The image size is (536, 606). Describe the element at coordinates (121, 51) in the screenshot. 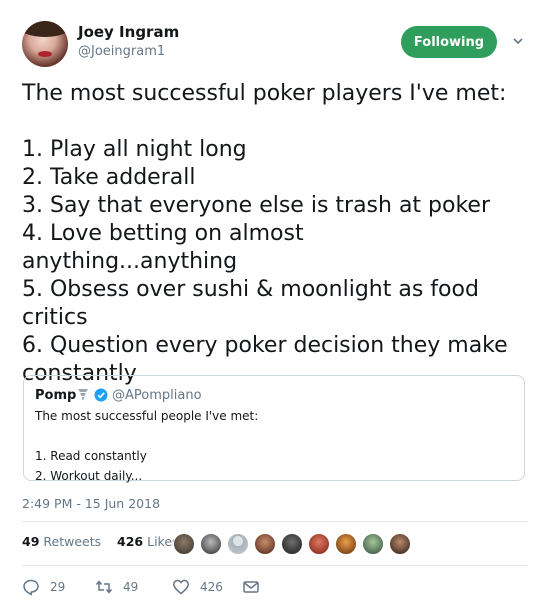

I see `author-handle: @Joeingram1` at that location.